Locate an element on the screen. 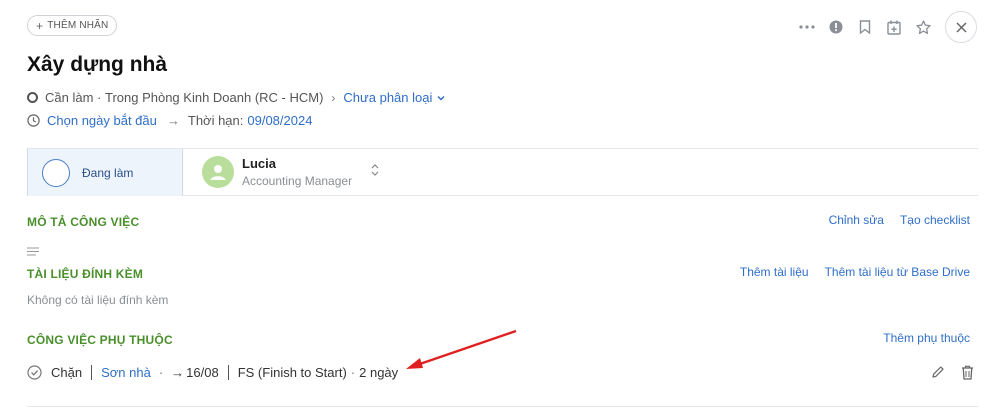  alert-icon is located at coordinates (836, 27).